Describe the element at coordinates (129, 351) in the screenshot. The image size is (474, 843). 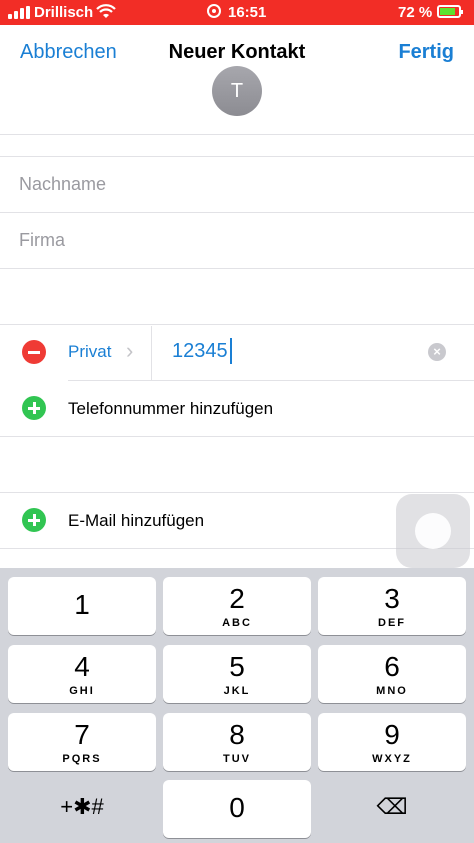
I see `chevron-right-icon: ›` at that location.